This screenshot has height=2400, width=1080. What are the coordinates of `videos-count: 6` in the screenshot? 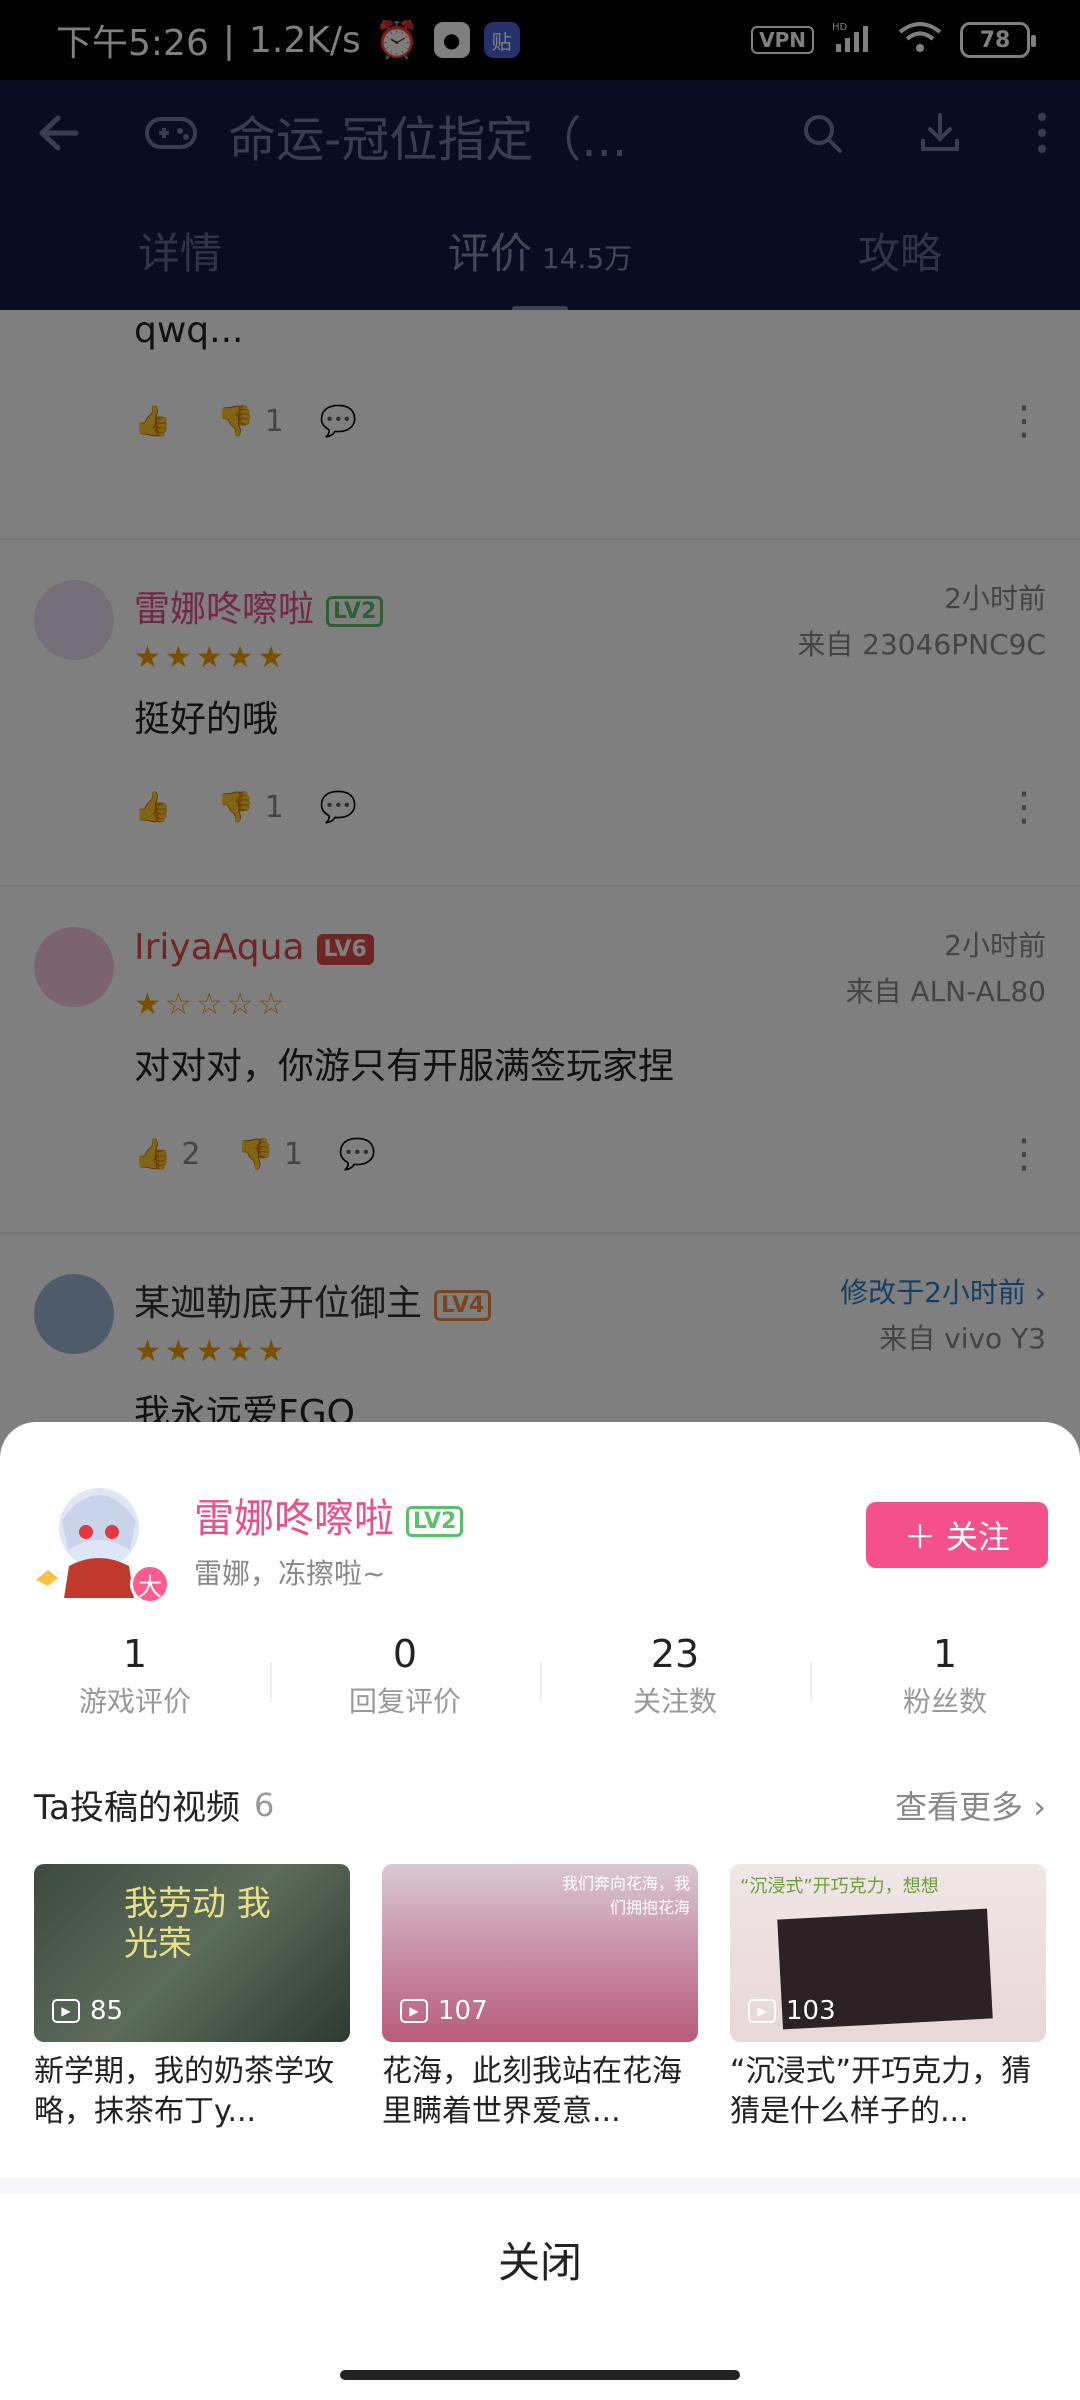 It's located at (264, 1804).